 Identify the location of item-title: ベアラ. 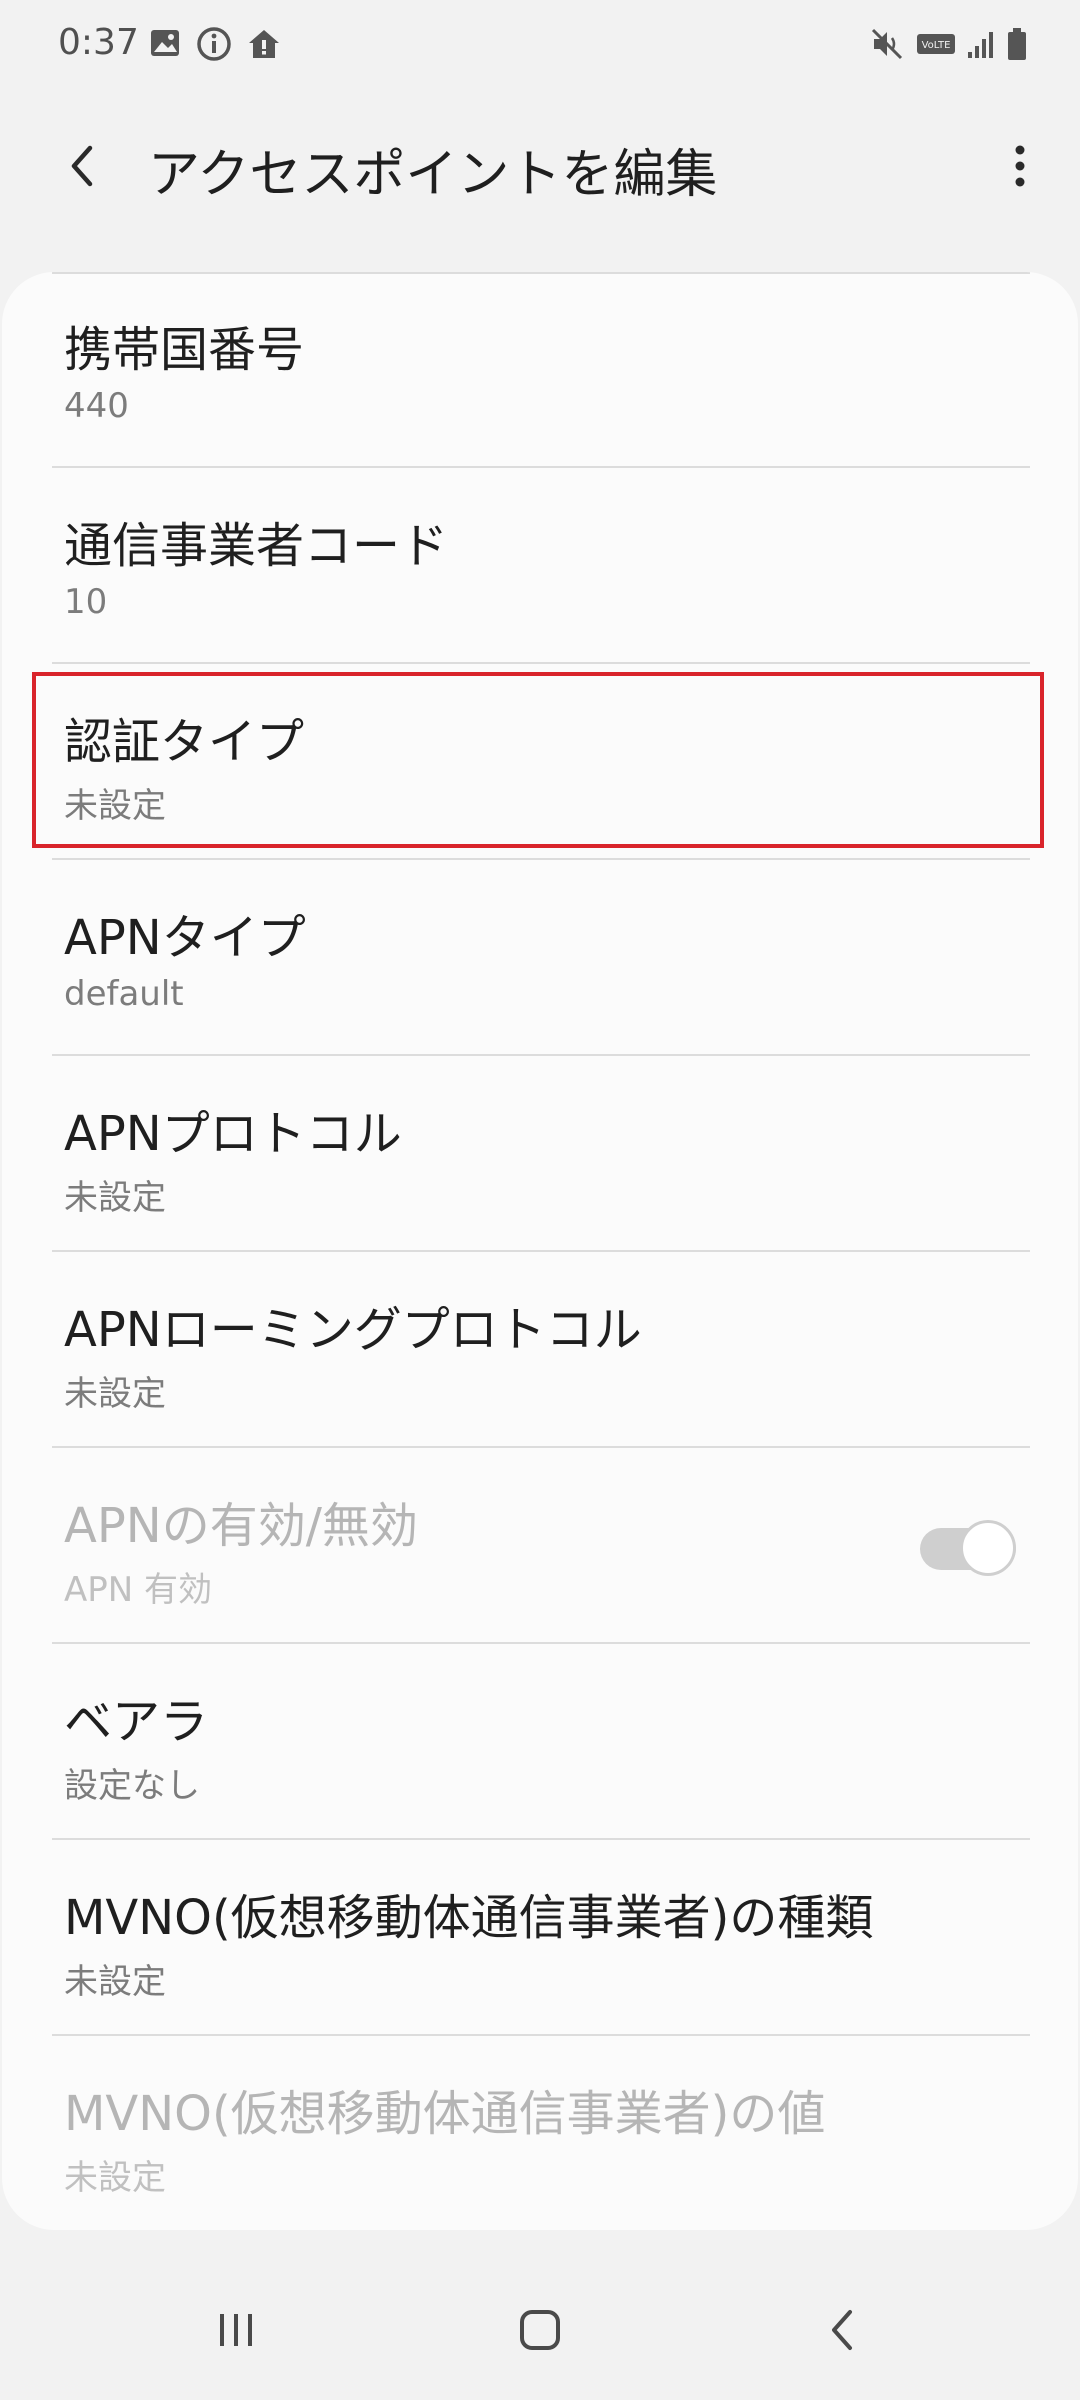
(136, 1722).